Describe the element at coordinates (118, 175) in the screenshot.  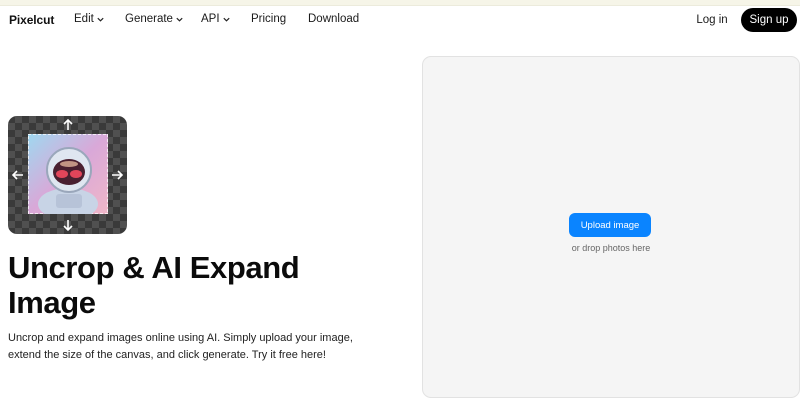
I see `arrow-right-icon` at that location.